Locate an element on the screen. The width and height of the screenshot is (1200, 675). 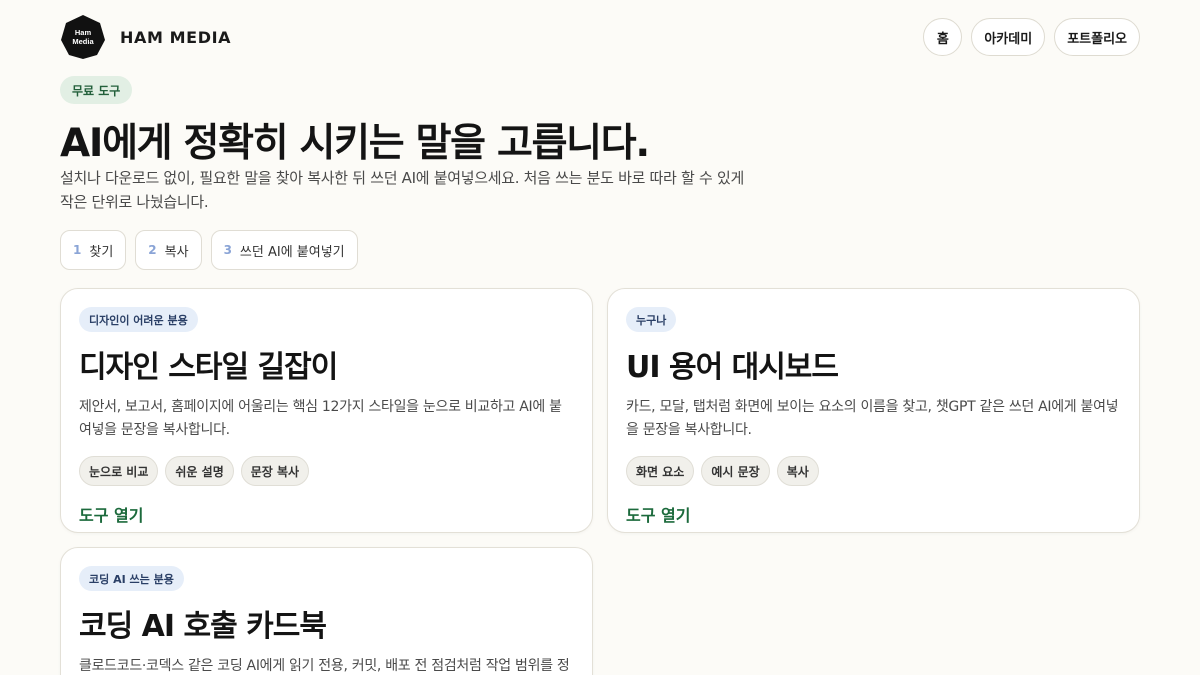
chip: 예시 문장 is located at coordinates (735, 471).